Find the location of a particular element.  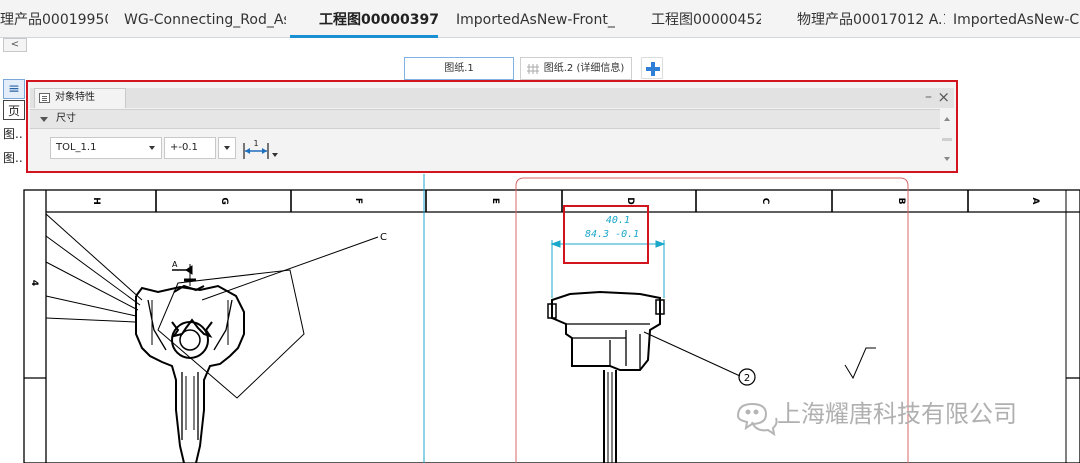

scroll-thumb is located at coordinates (947, 139).